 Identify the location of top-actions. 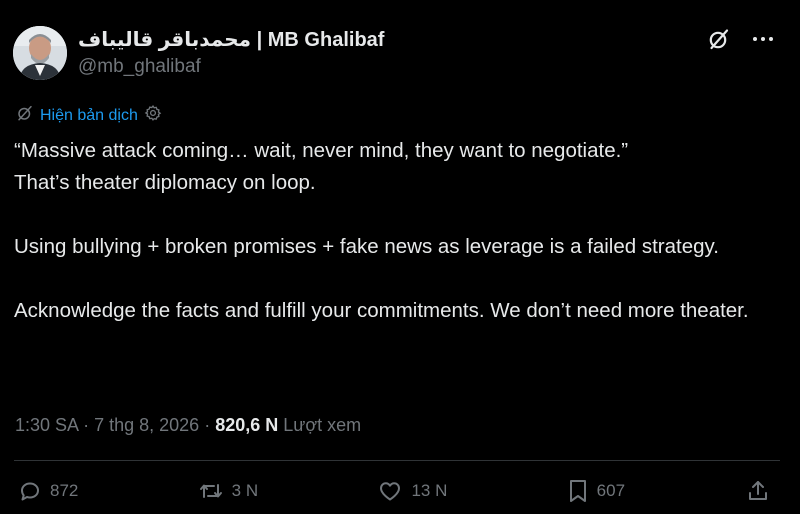
(741, 39).